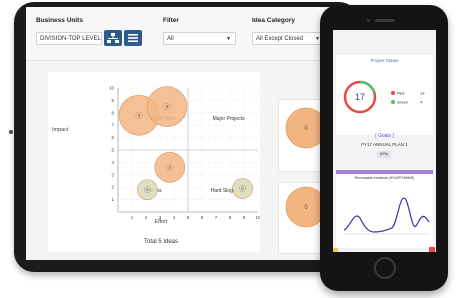 The height and width of the screenshot is (298, 465). I want to click on home-button, so click(385, 268).